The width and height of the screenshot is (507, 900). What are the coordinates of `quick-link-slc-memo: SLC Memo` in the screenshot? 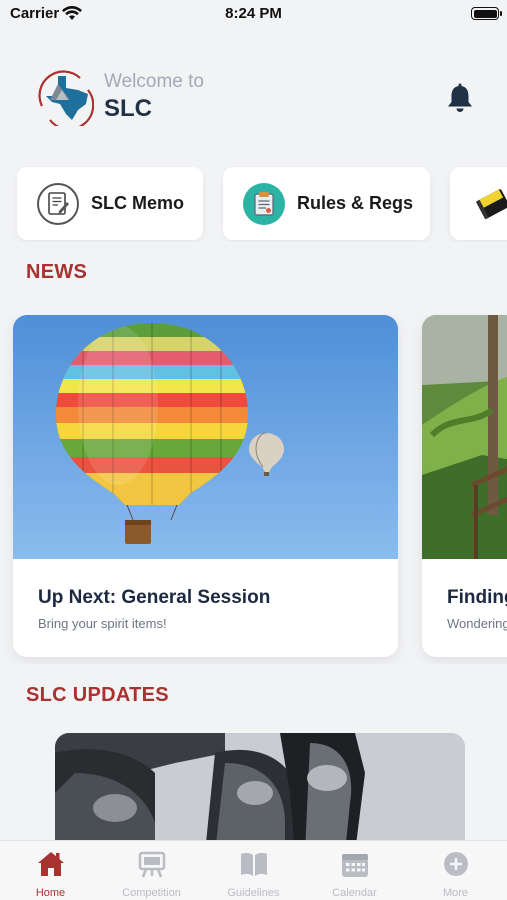 It's located at (110, 203).